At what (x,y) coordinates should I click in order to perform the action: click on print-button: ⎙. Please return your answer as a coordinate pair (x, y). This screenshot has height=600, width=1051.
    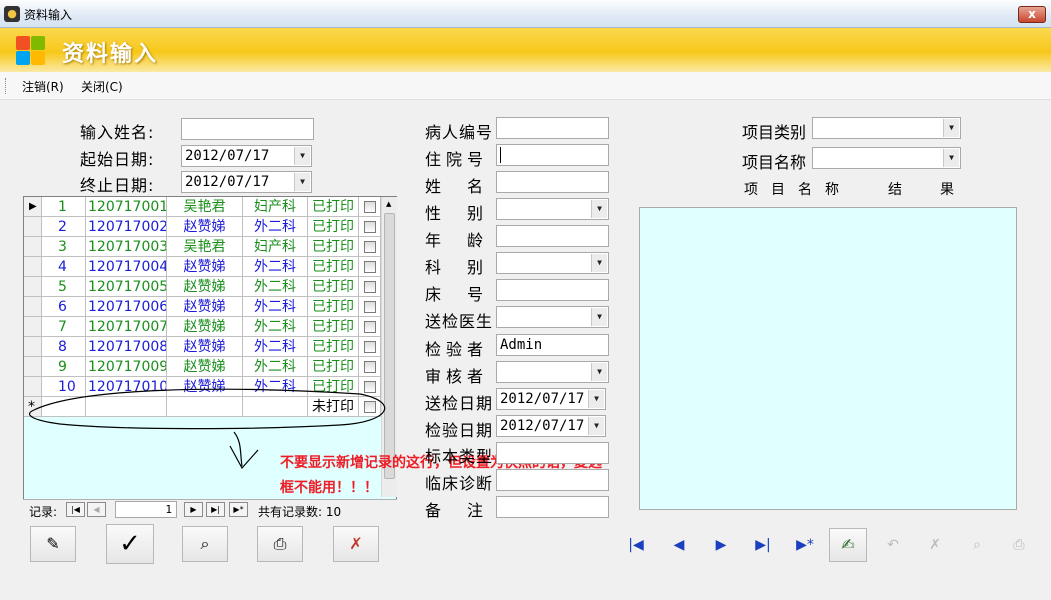
    Looking at the image, I should click on (280, 544).